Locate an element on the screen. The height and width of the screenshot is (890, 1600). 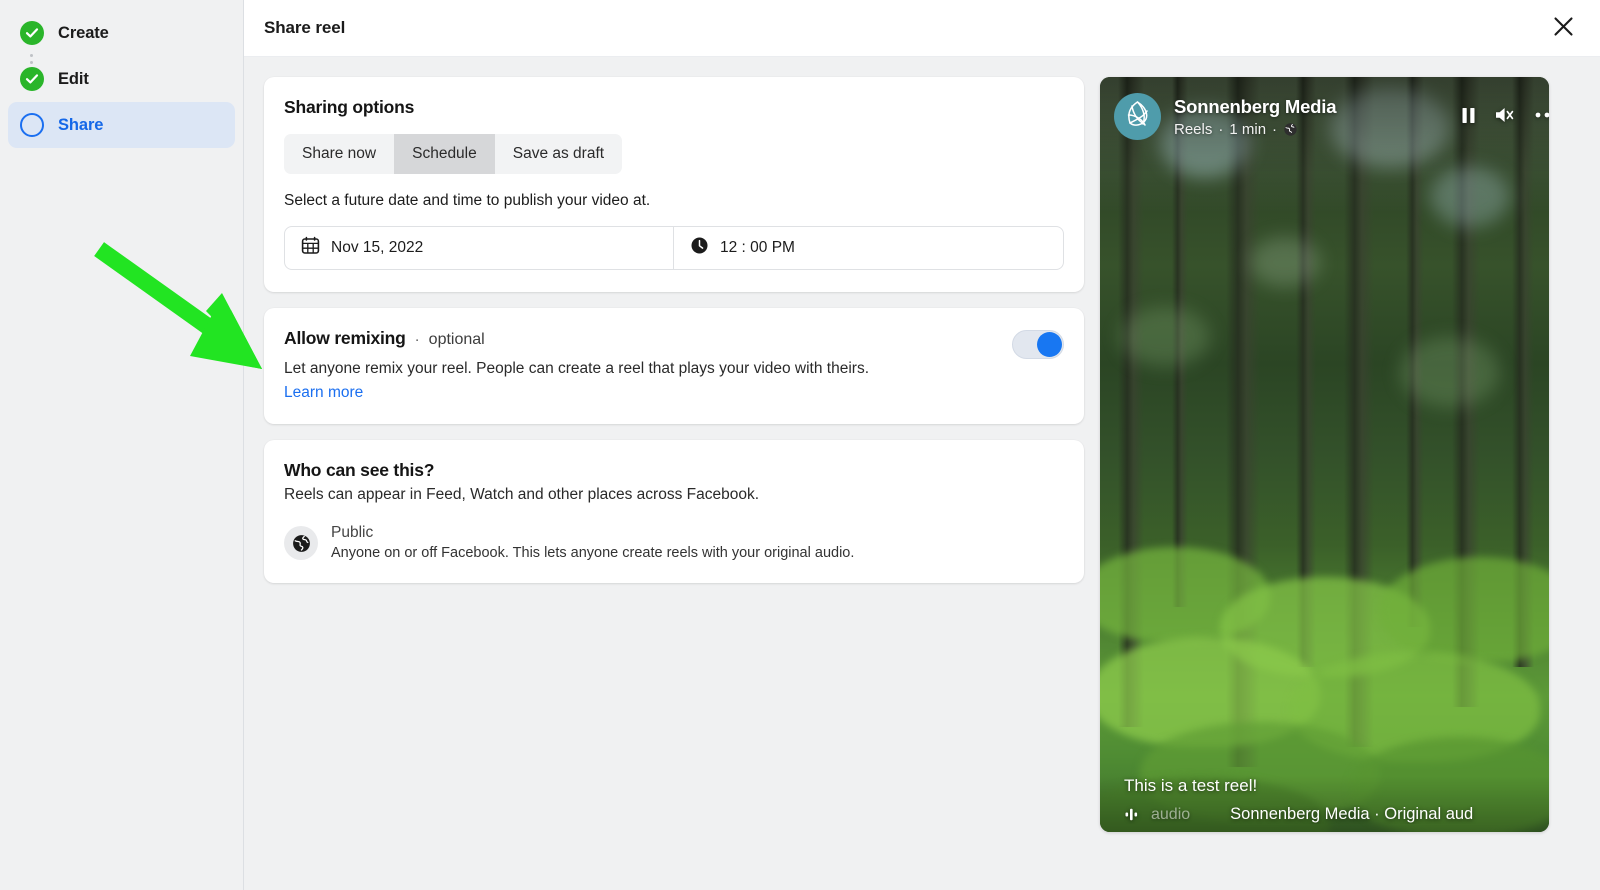
page-title: Share reel is located at coordinates (305, 27).